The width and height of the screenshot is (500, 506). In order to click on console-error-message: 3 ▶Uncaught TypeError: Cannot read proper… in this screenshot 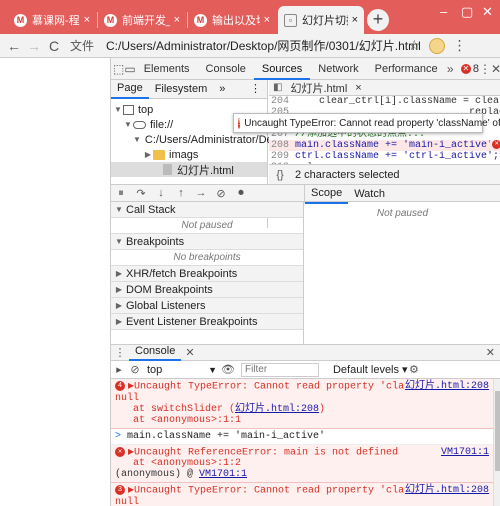, I will do `click(302, 494)`.